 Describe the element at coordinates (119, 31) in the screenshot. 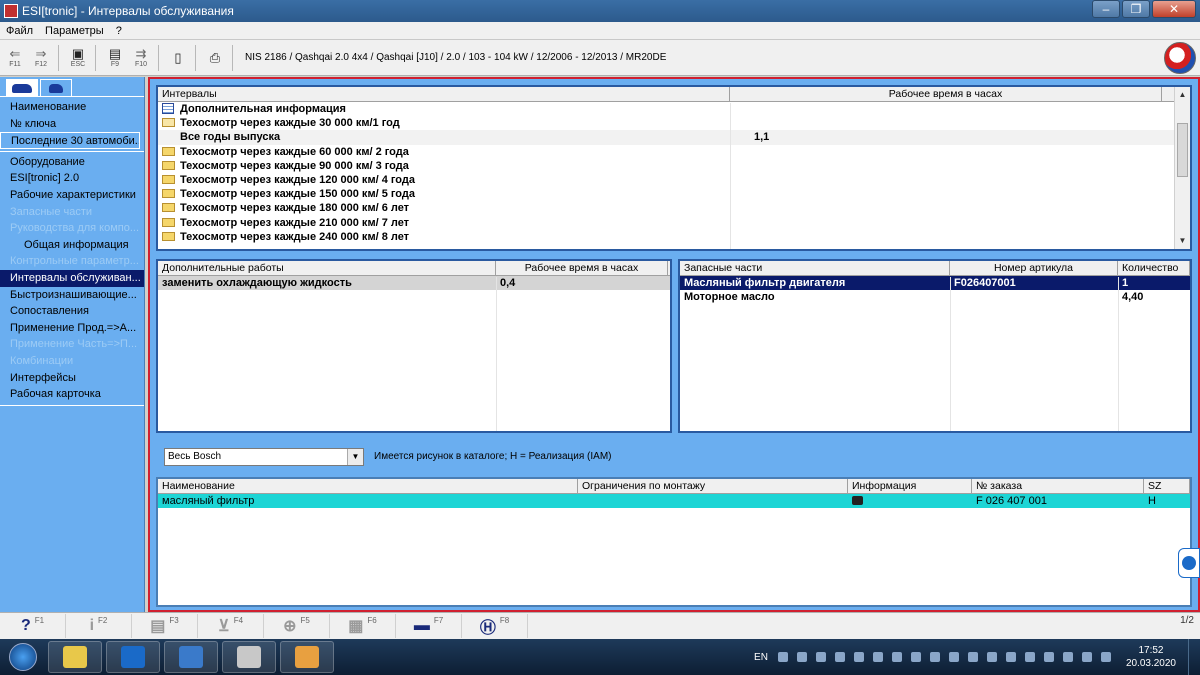

I see `menu-help: ?` at that location.